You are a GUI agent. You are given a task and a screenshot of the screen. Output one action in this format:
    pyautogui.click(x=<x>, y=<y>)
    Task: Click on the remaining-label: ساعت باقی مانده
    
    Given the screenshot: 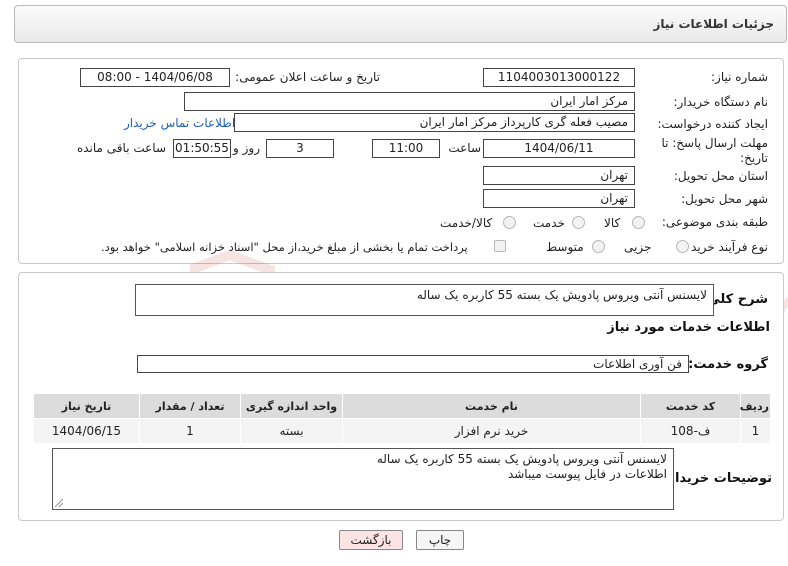 What is the action you would take?
    pyautogui.click(x=121, y=148)
    